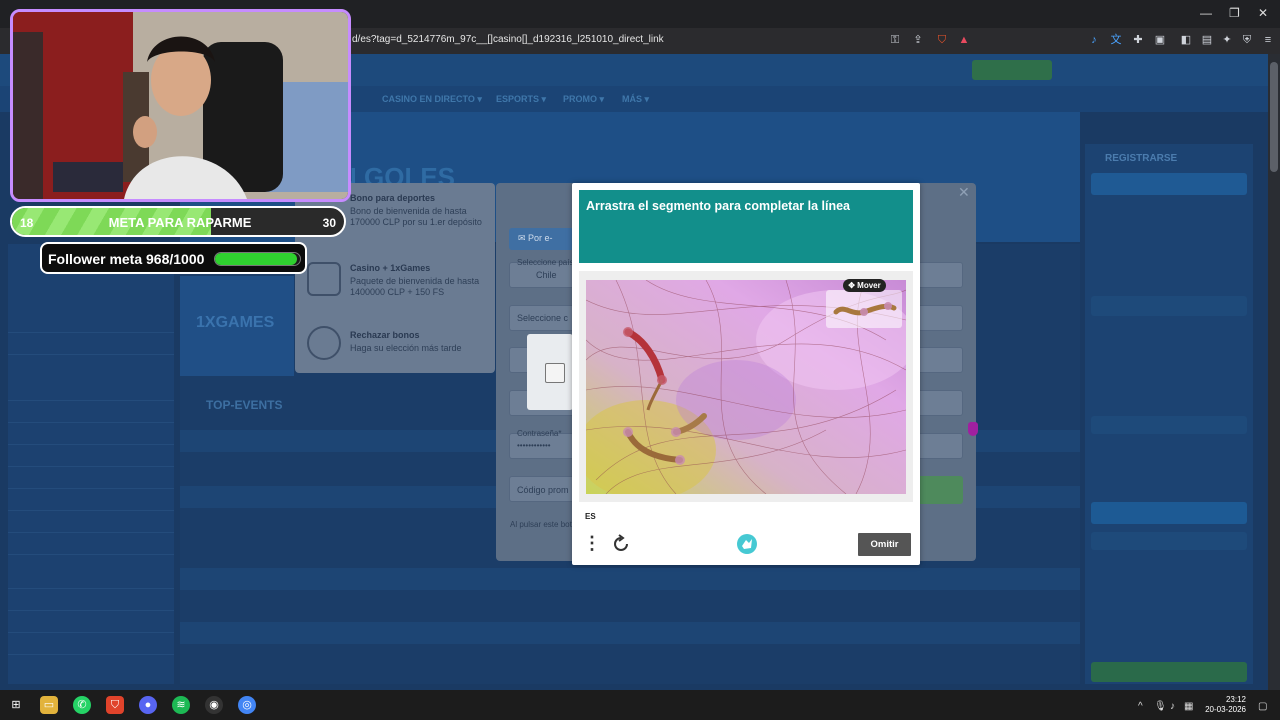 This screenshot has height=720, width=1280. What do you see at coordinates (1274, 117) in the screenshot?
I see `scrollbar-thumb` at bounding box center [1274, 117].